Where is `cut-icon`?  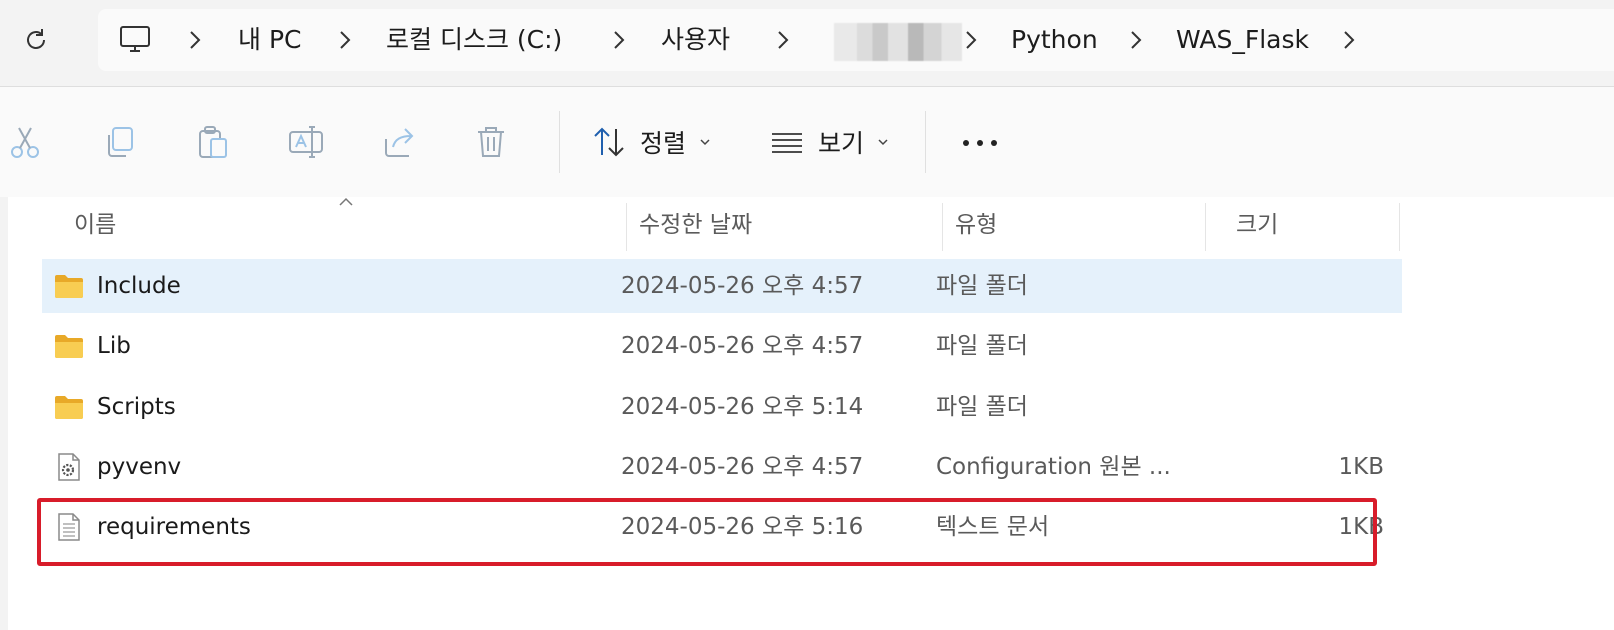 cut-icon is located at coordinates (25, 142).